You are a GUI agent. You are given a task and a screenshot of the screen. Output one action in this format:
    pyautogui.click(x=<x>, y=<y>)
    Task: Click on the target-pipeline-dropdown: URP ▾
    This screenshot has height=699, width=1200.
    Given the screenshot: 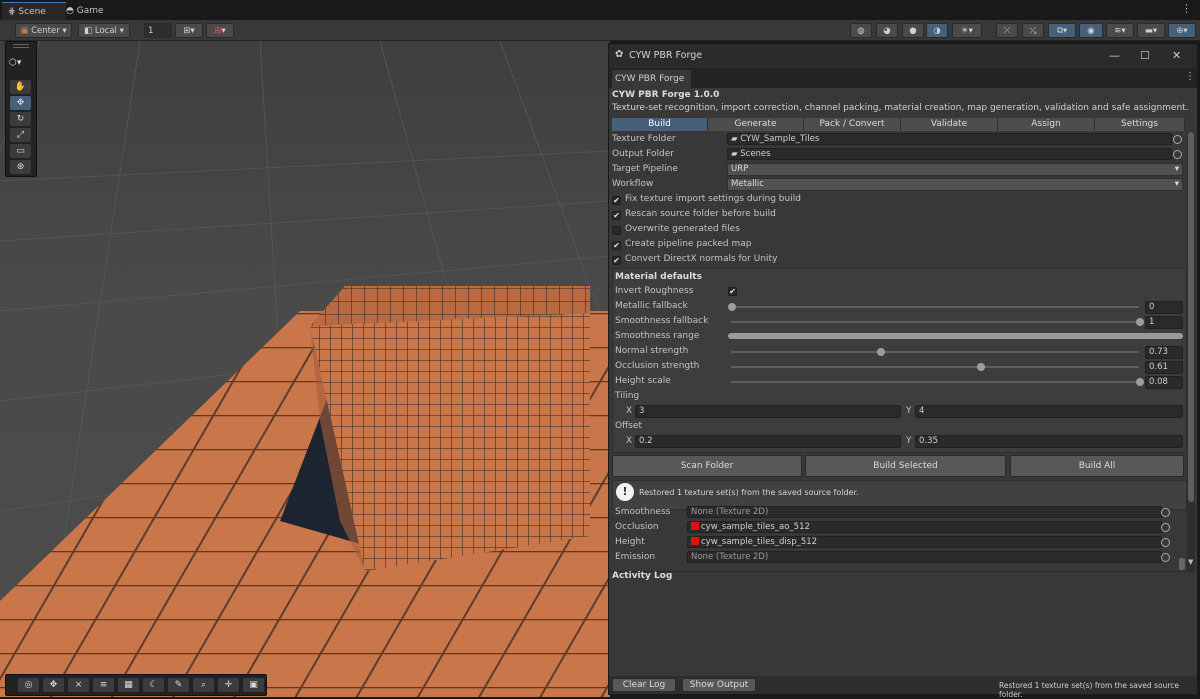 What is the action you would take?
    pyautogui.click(x=955, y=169)
    